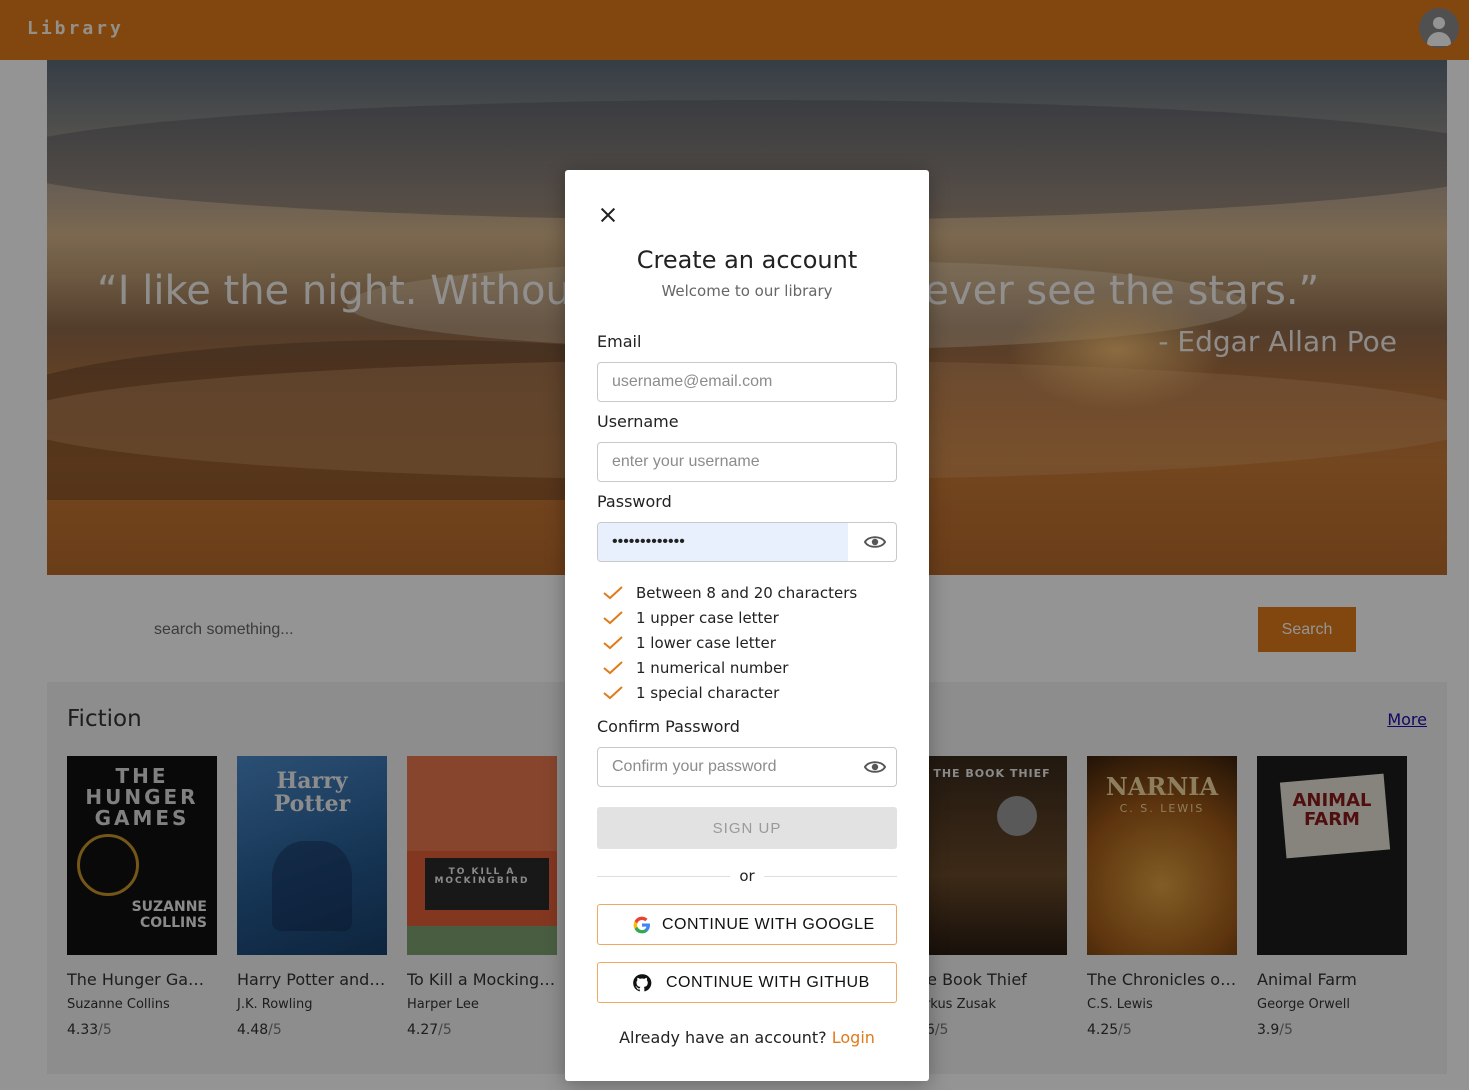 The height and width of the screenshot is (1090, 1469). What do you see at coordinates (723, 767) in the screenshot?
I see `confirm-password-field` at bounding box center [723, 767].